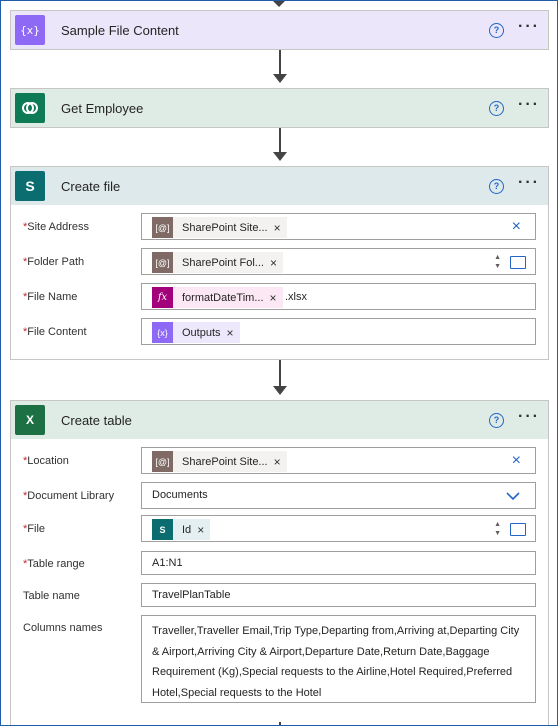 This screenshot has height=726, width=558. Describe the element at coordinates (91, 186) in the screenshot. I see `card-title: Create file` at that location.